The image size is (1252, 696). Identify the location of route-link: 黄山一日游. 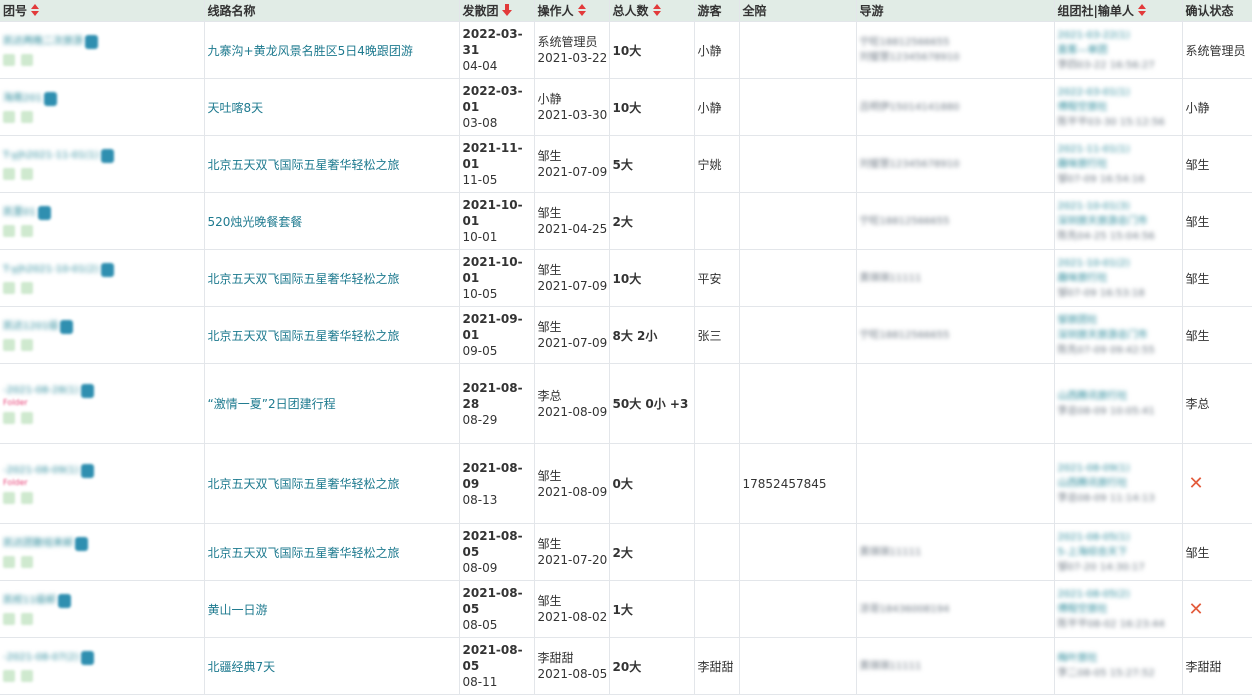
(238, 610).